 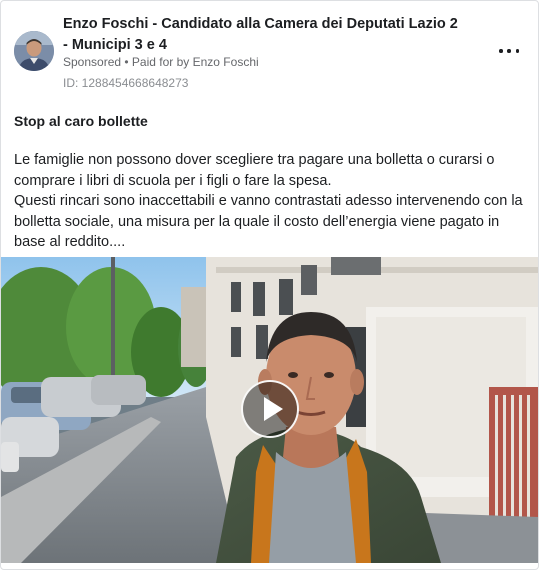 What do you see at coordinates (157, 62) in the screenshot?
I see `paid-for-by-label: • Paid for by` at bounding box center [157, 62].